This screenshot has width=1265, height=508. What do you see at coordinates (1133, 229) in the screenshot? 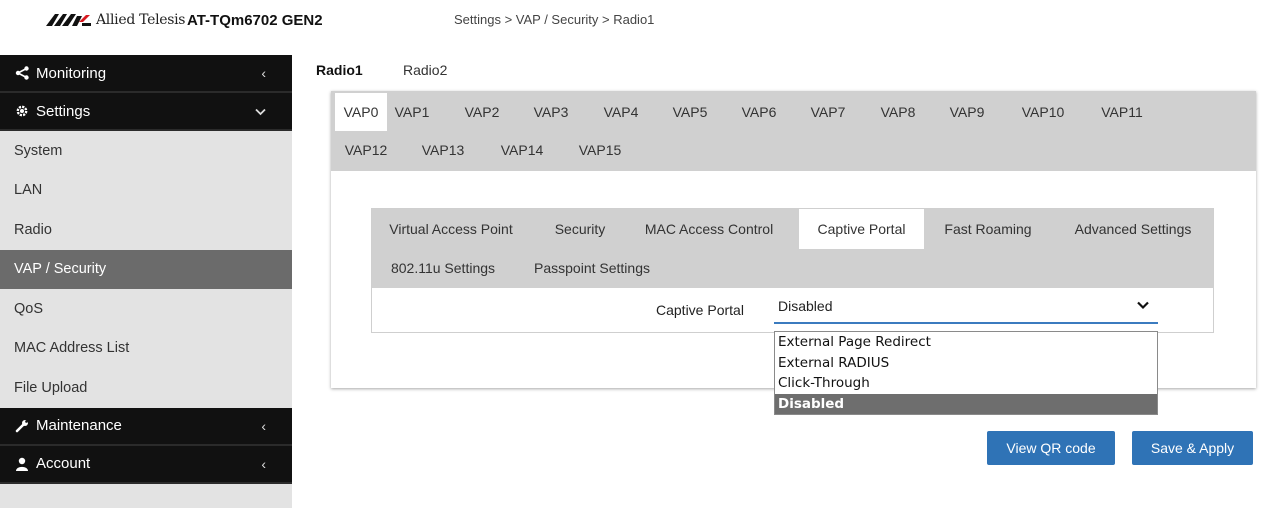
I see `tab-advanced-settings: Advanced Settings` at bounding box center [1133, 229].